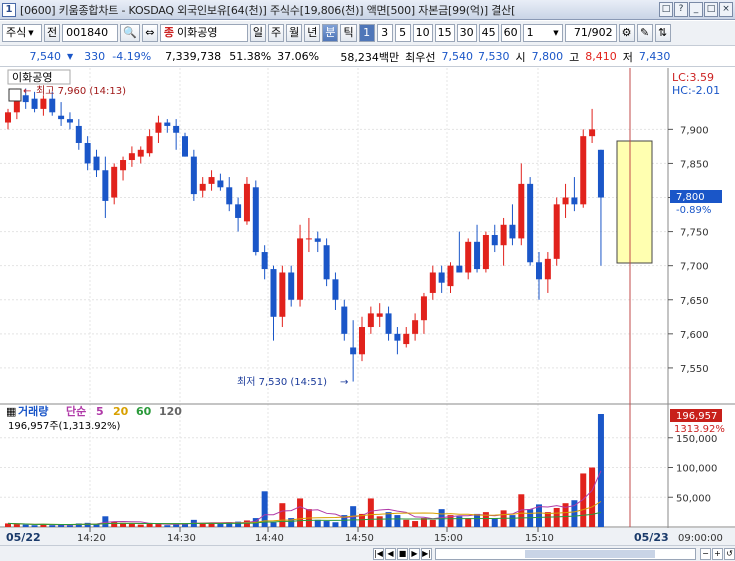 This screenshot has width=735, height=561. What do you see at coordinates (488, 33) in the screenshot?
I see `minute-option-45: 45` at bounding box center [488, 33].